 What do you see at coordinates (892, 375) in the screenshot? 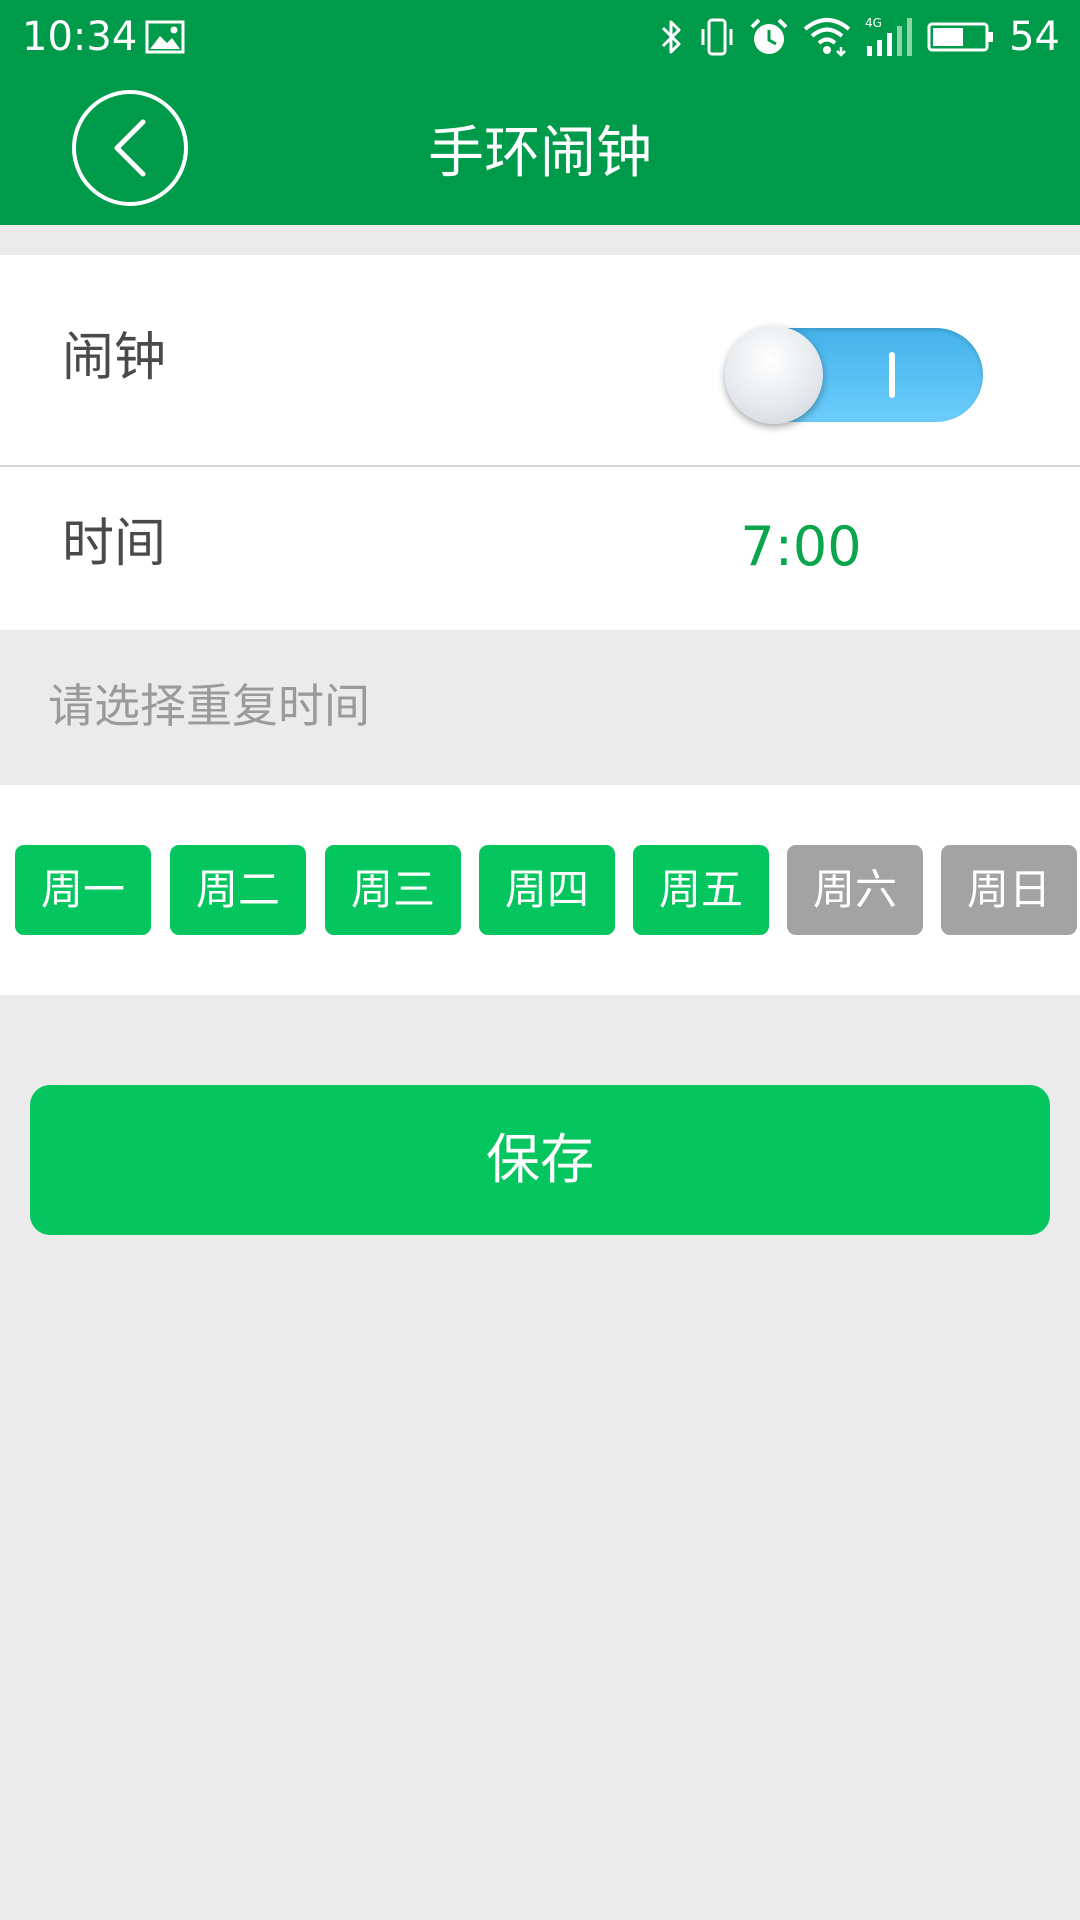
I see `toggle-on-indicator` at bounding box center [892, 375].